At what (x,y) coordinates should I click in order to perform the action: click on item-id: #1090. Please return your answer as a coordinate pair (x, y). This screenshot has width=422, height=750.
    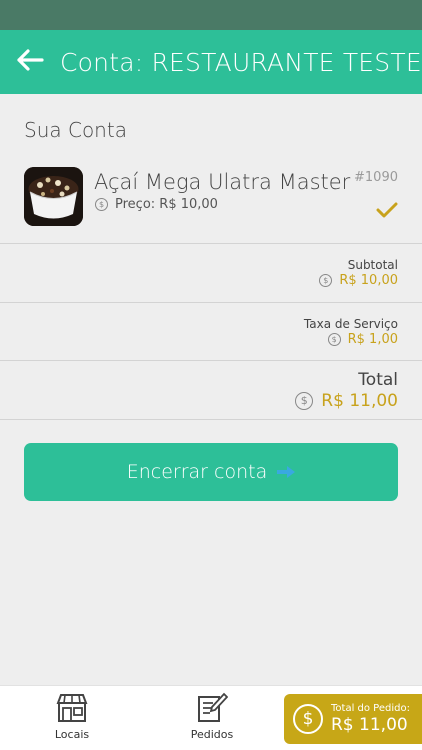
    Looking at the image, I should click on (376, 177).